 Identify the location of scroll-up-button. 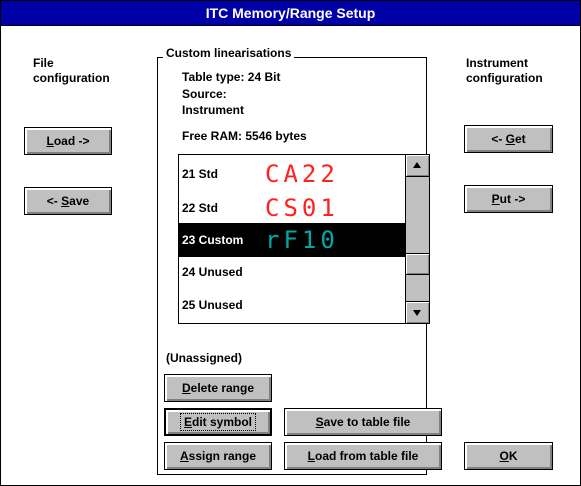
(417, 166).